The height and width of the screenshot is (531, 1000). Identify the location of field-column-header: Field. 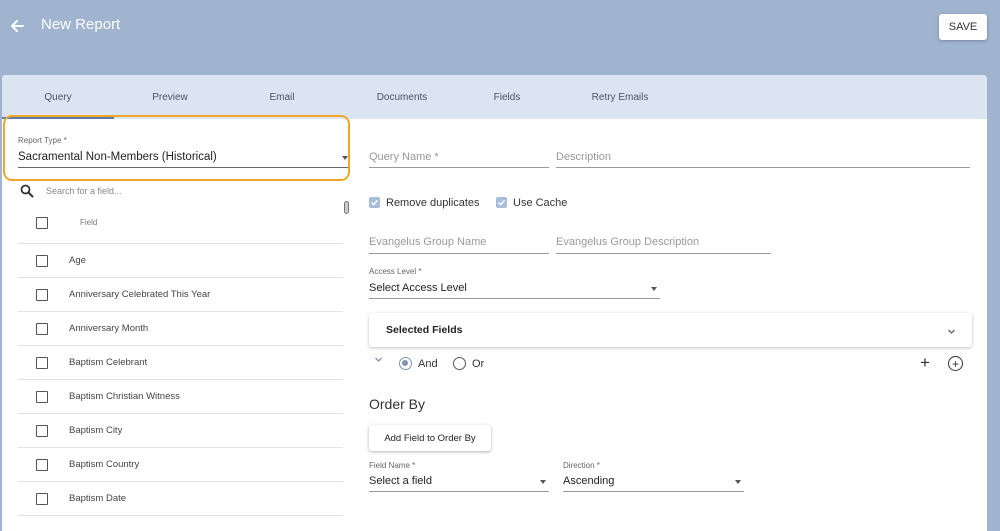
(89, 222).